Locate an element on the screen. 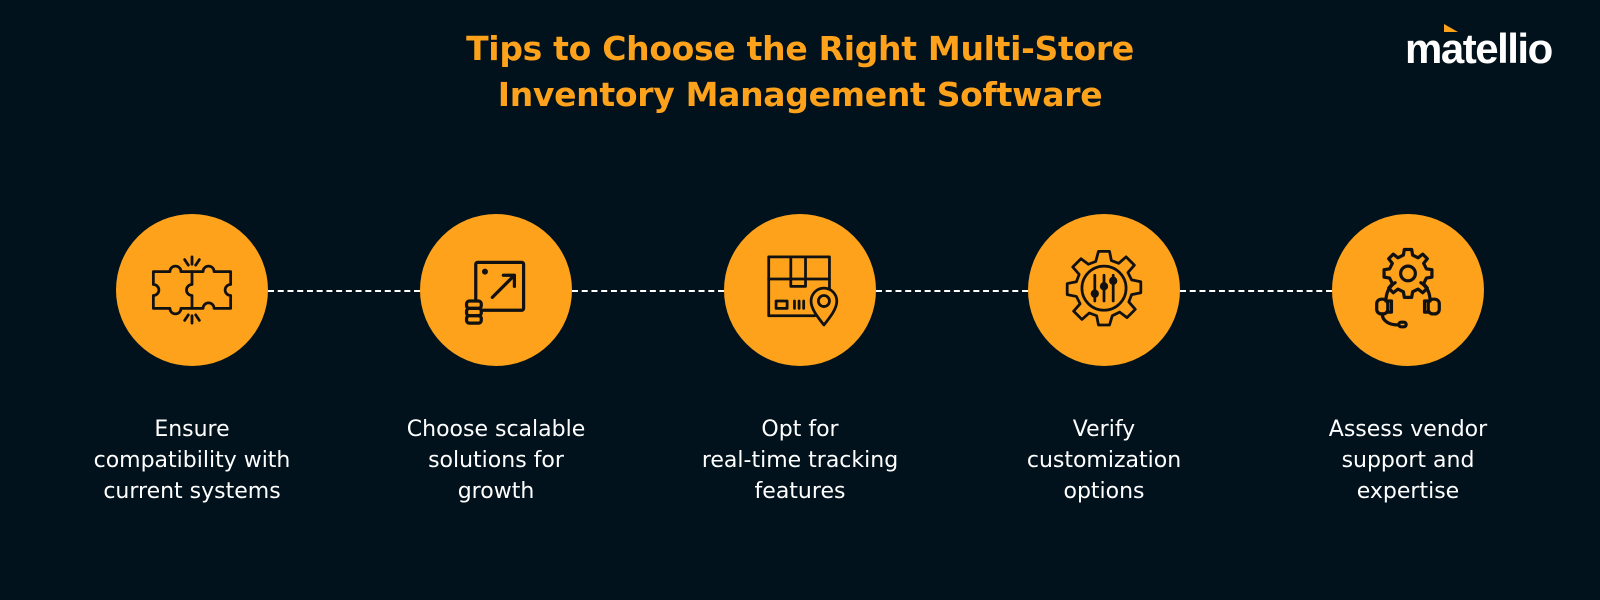  step-label: Choose scalable solutions for growth is located at coordinates (496, 460).